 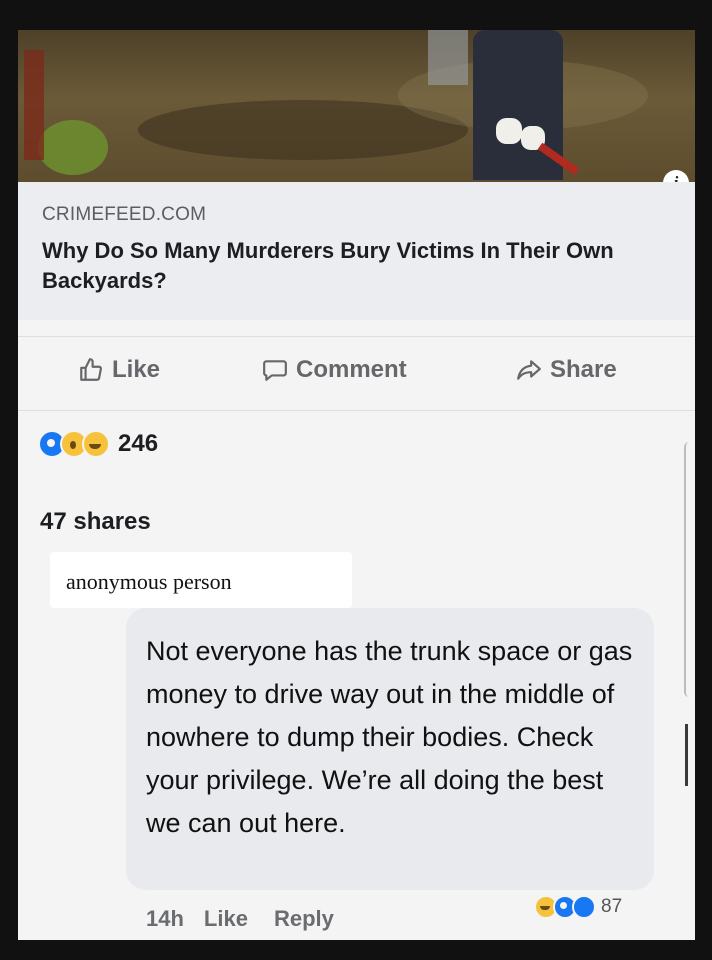 What do you see at coordinates (95, 522) in the screenshot?
I see `share-count: 47 shares` at bounding box center [95, 522].